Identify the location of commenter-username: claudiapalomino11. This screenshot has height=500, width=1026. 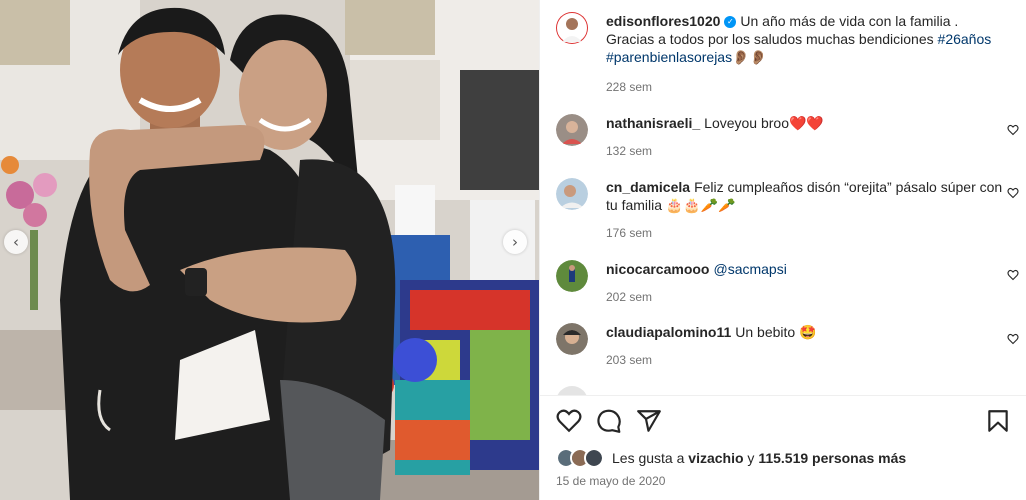
(668, 332).